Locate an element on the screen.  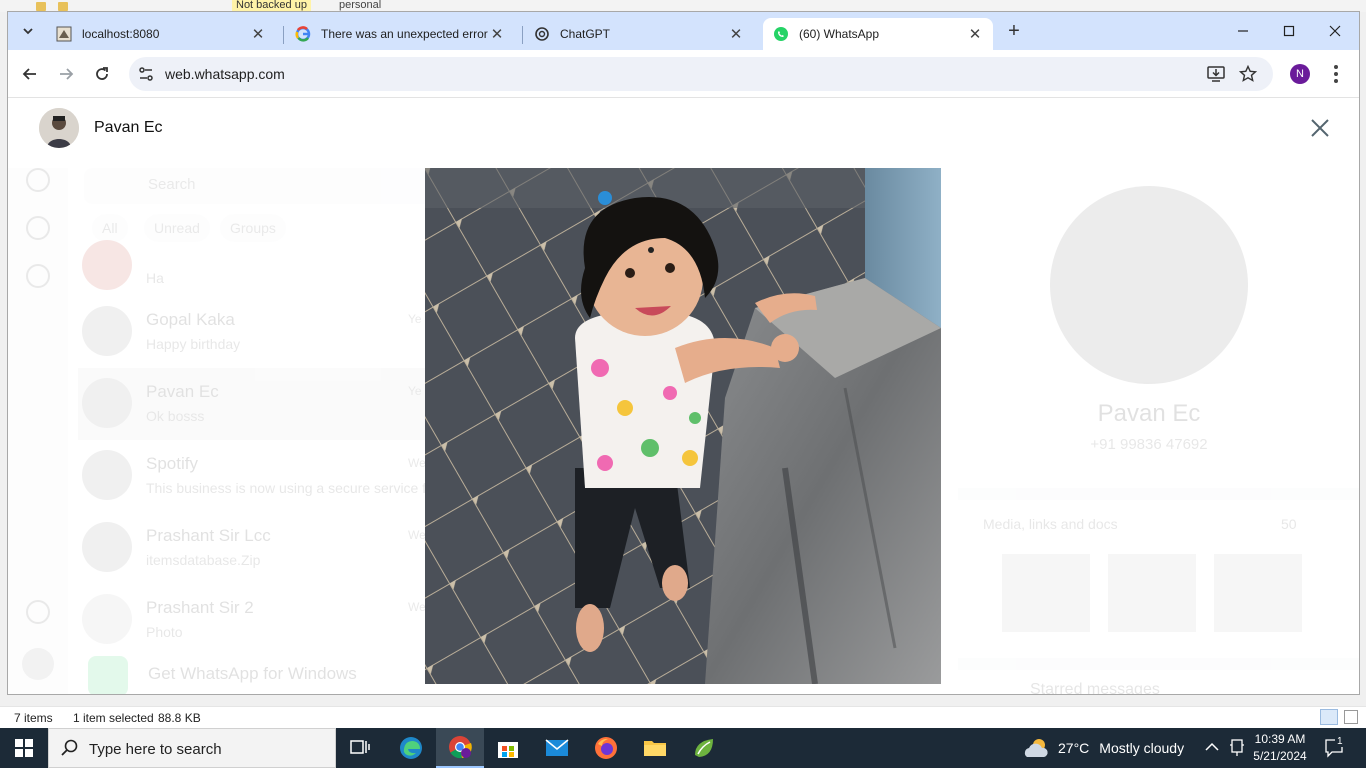
system-clock: 10:39 AM 5/21/2024 is located at coordinates (1280, 748).